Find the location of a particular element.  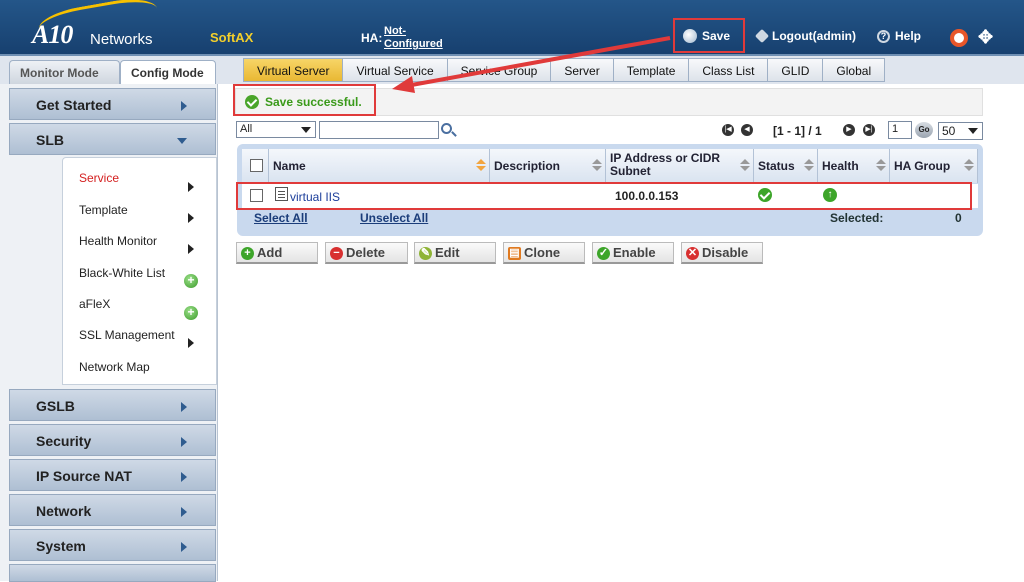

add-aflex-icon: + is located at coordinates (191, 313).